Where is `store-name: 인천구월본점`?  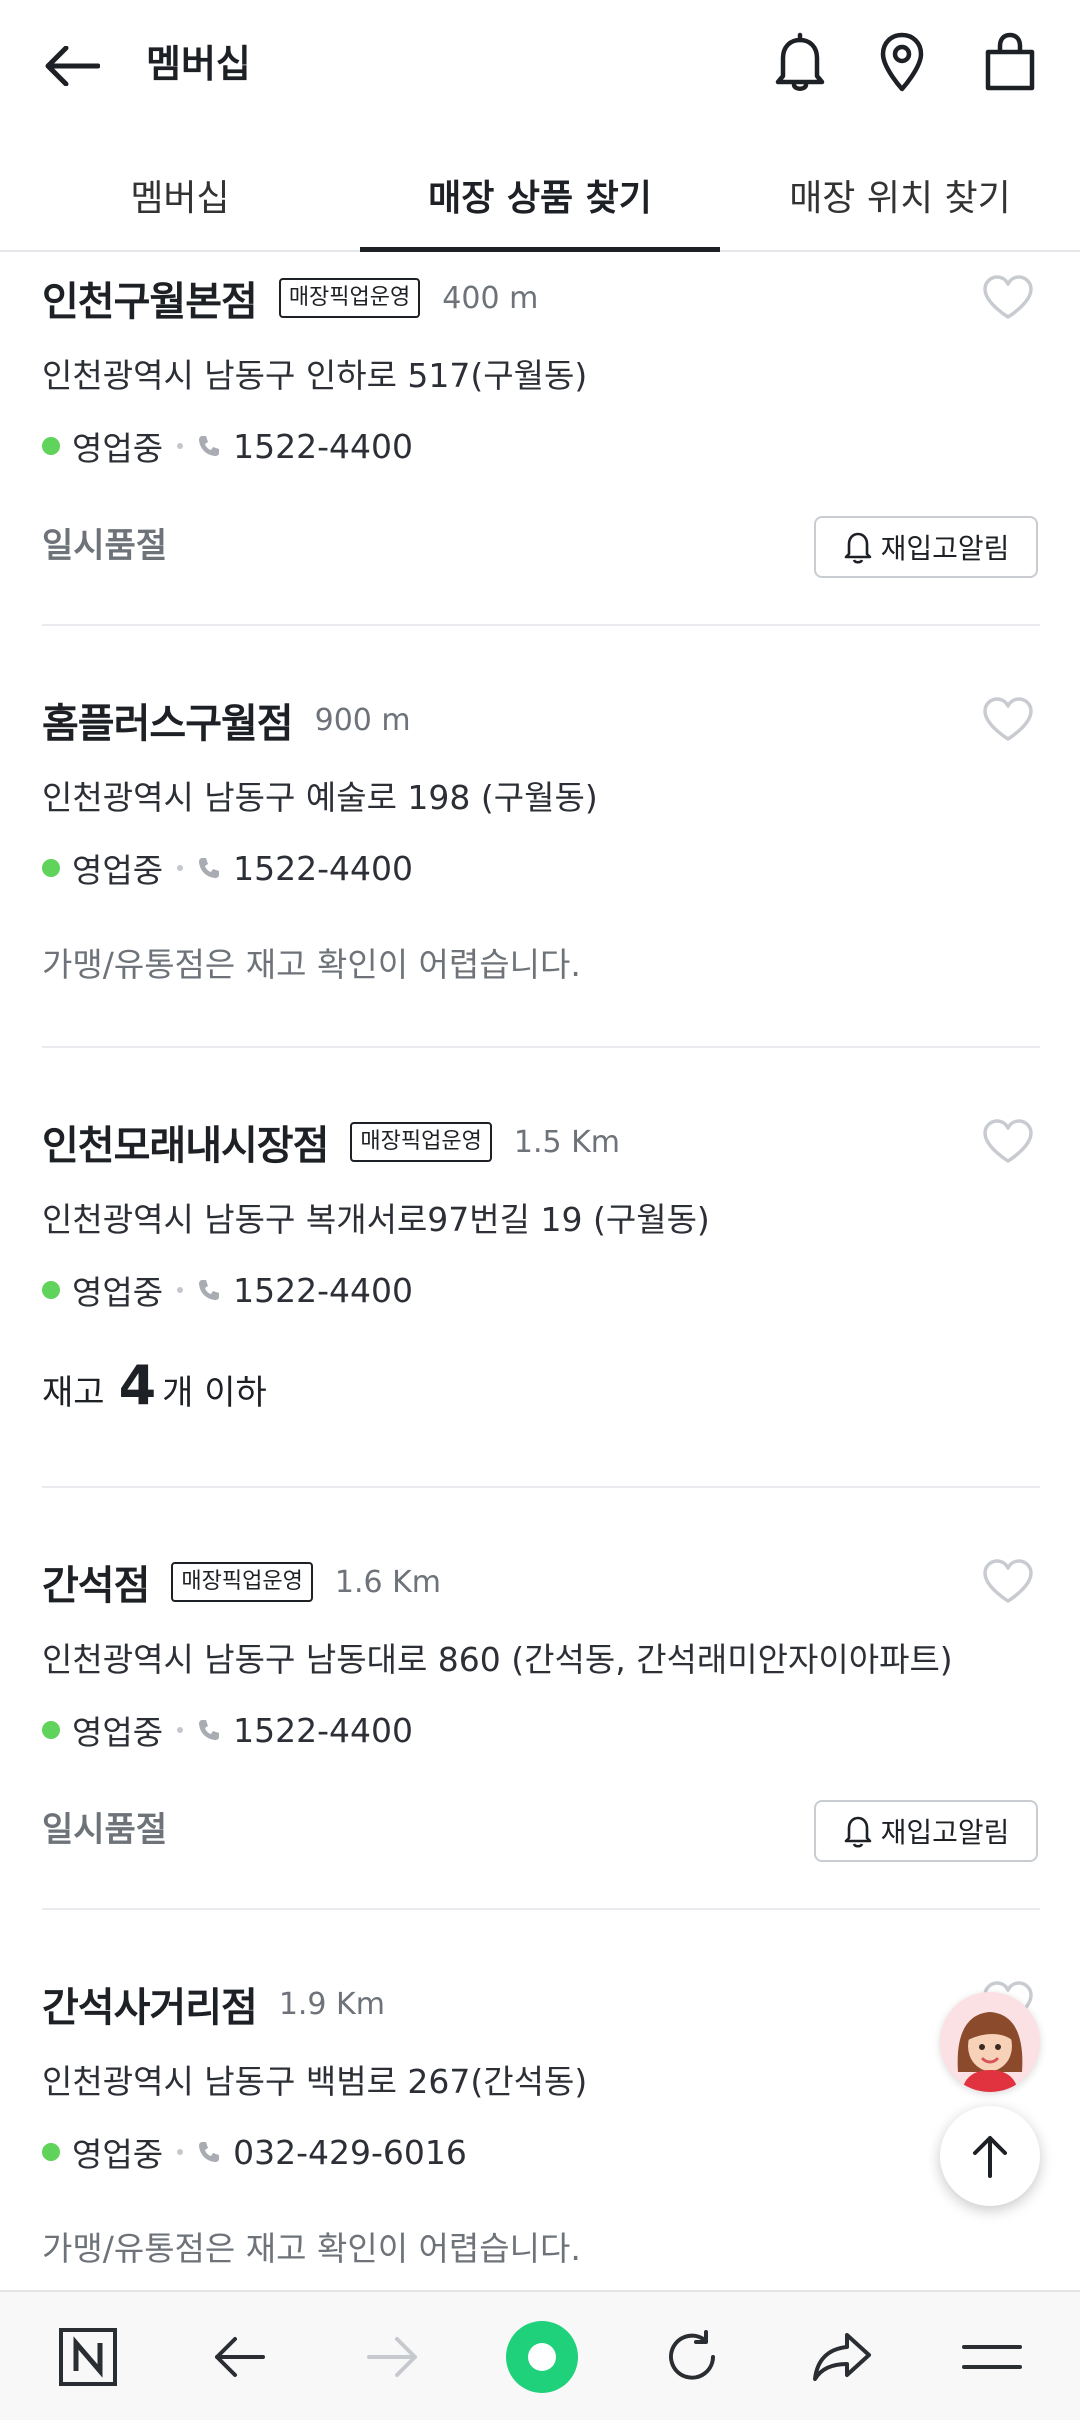
store-name: 인천구월본점 is located at coordinates (150, 298).